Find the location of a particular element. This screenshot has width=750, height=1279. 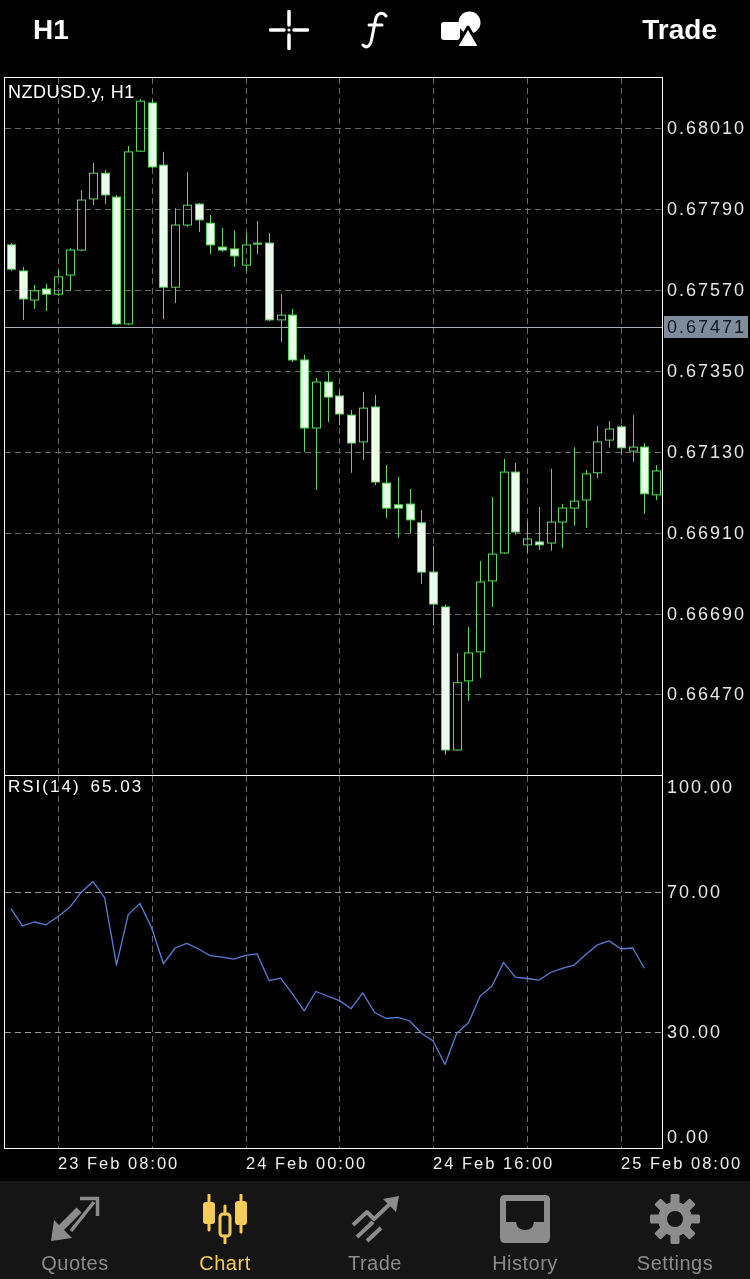

price-label: 0.68010 is located at coordinates (707, 128).